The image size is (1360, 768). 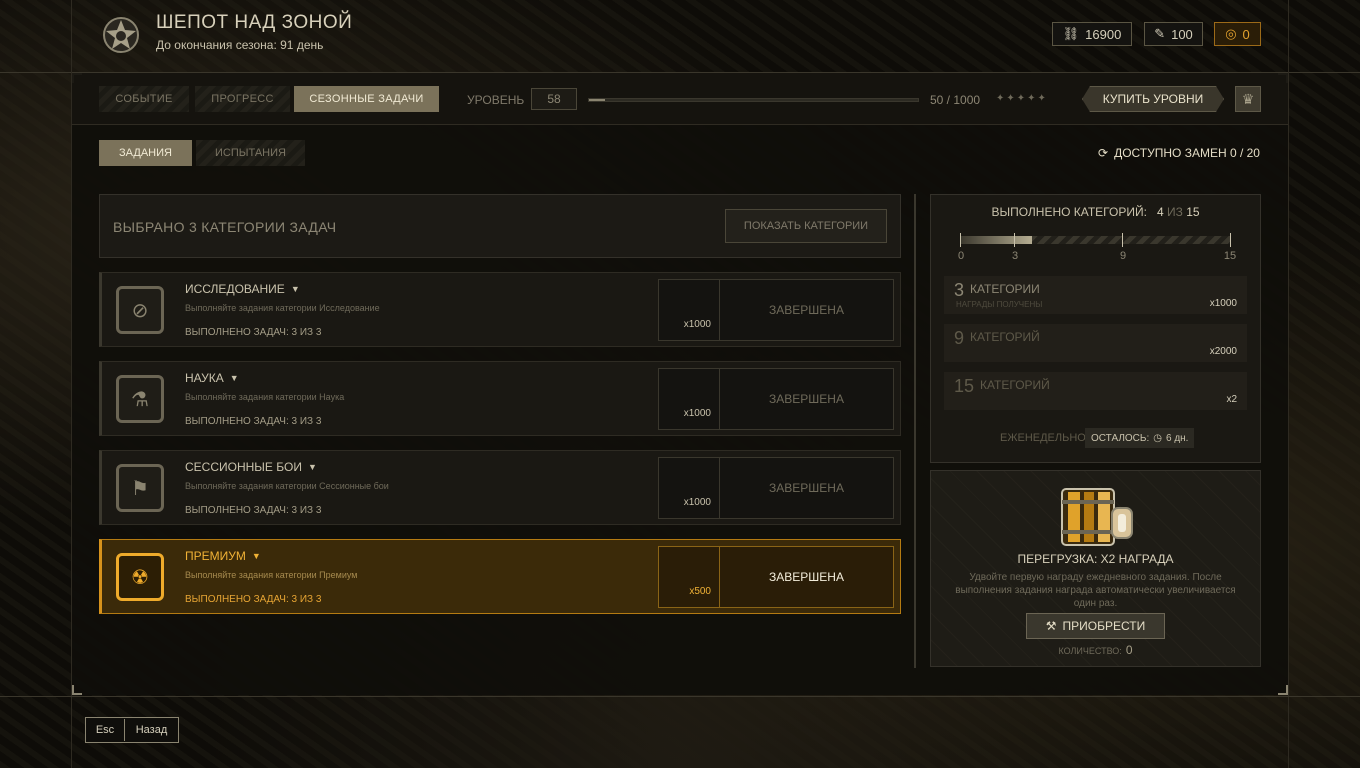 I want to click on xp-stars: ✦✦✦✦✦, so click(x=1022, y=98).